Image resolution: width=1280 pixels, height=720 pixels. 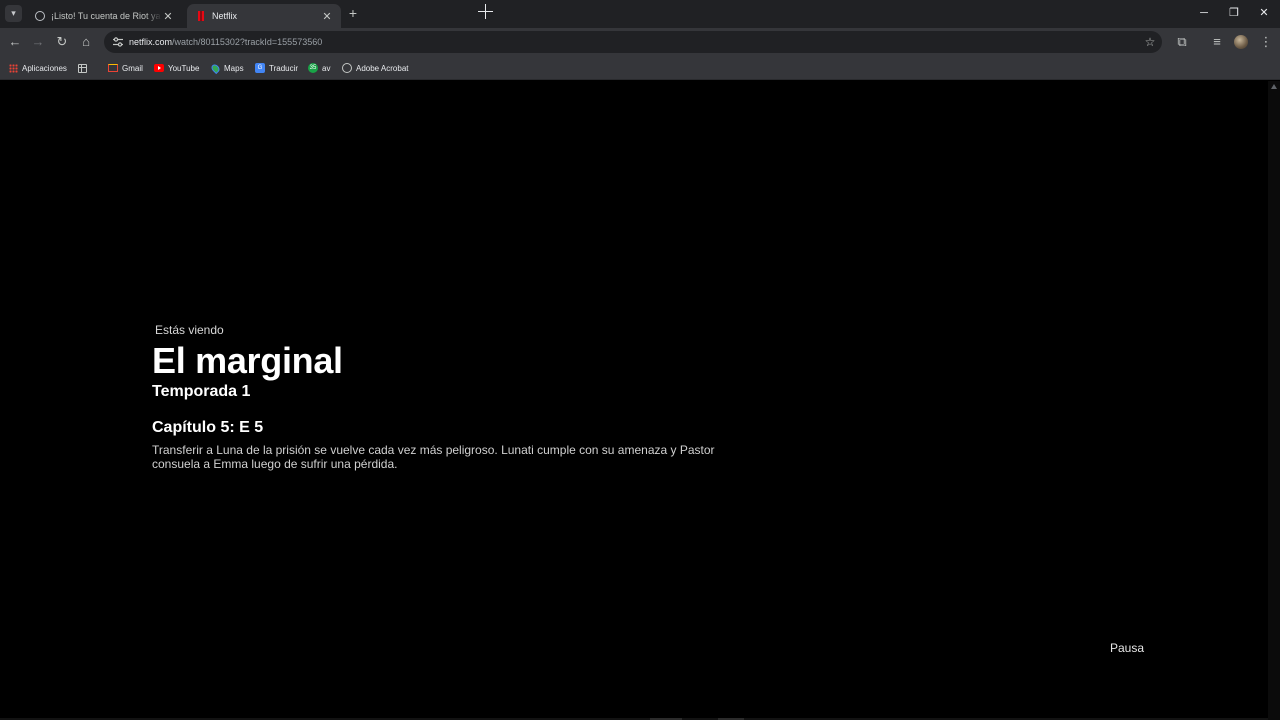 What do you see at coordinates (200, 16) in the screenshot?
I see `netflix-icon` at bounding box center [200, 16].